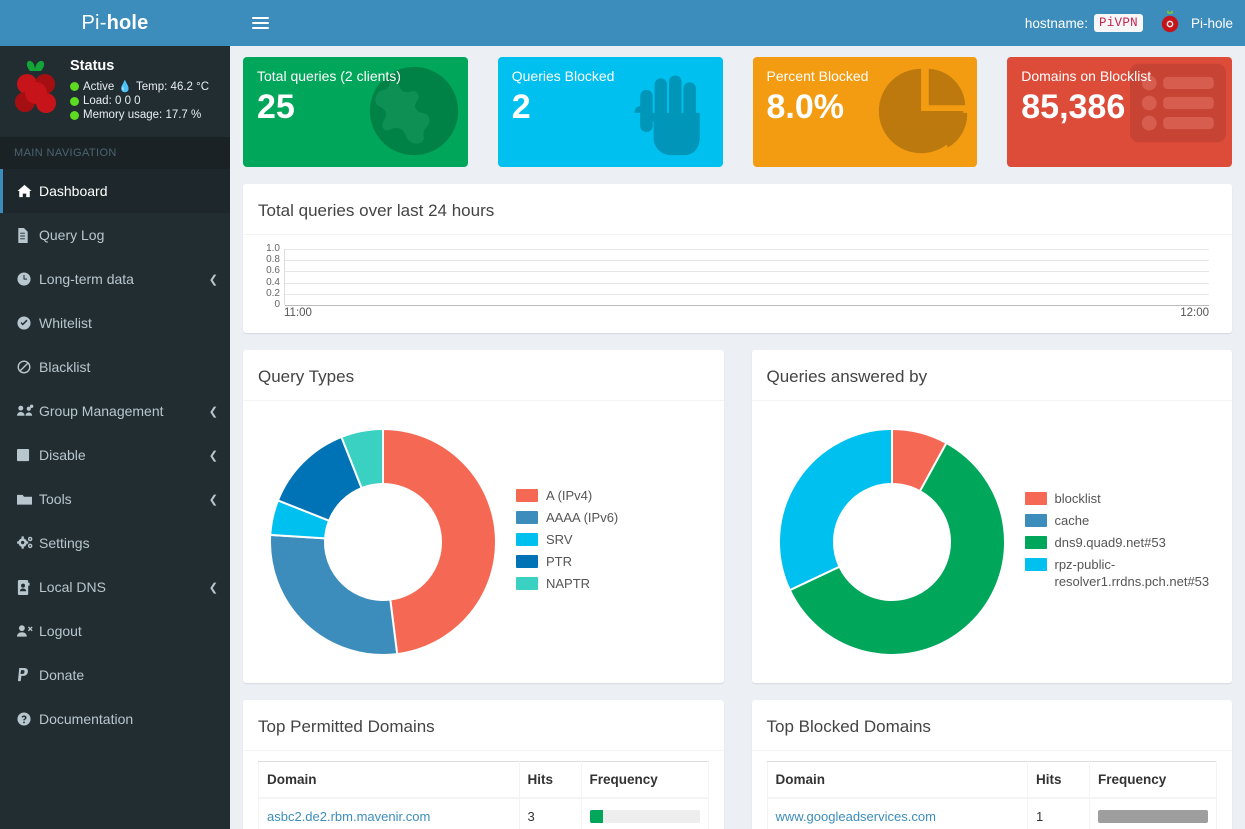 The height and width of the screenshot is (829, 1245). Describe the element at coordinates (173, 86) in the screenshot. I see `status-temp-label: Temp: 46.2 °C` at that location.